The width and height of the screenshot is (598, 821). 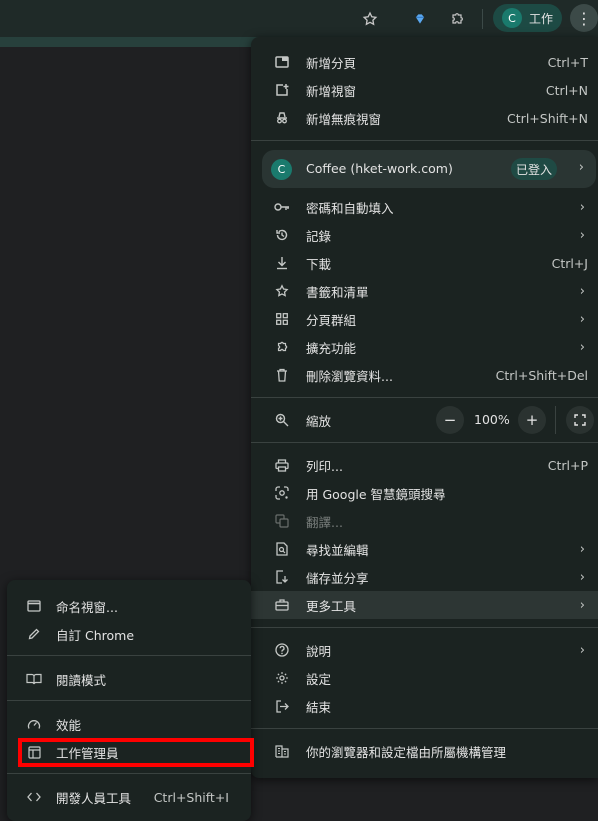 What do you see at coordinates (319, 236) in the screenshot?
I see `menu-label: 記錄` at bounding box center [319, 236].